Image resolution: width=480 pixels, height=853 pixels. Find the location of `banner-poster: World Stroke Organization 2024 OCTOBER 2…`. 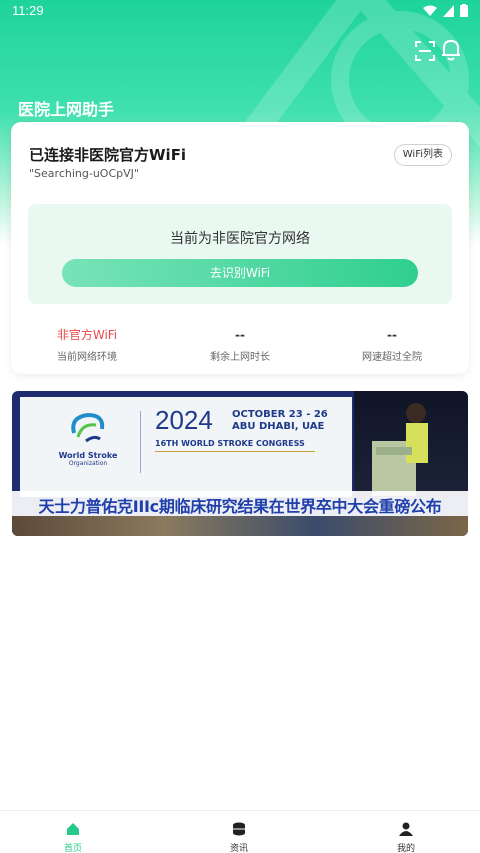

banner-poster: World Stroke Organization 2024 OCTOBER 2… is located at coordinates (186, 447).